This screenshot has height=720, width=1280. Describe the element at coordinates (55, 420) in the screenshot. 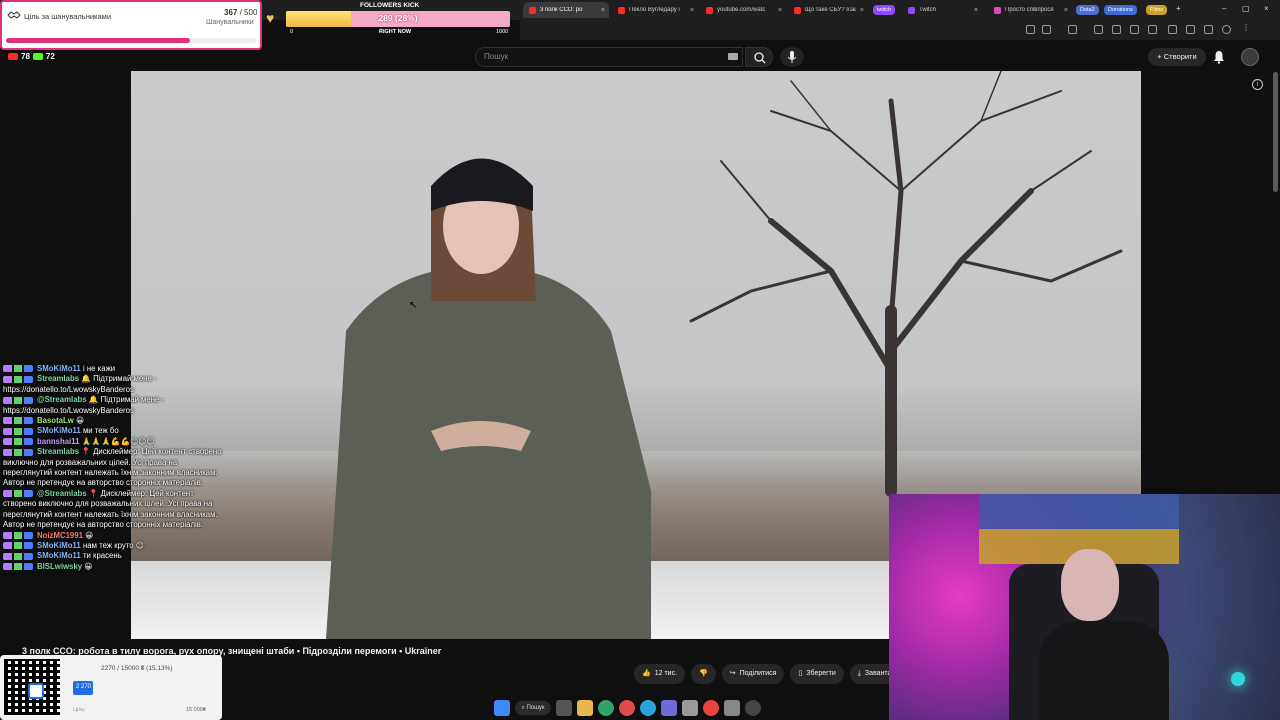

I see `chat-username: BasotaLw` at that location.